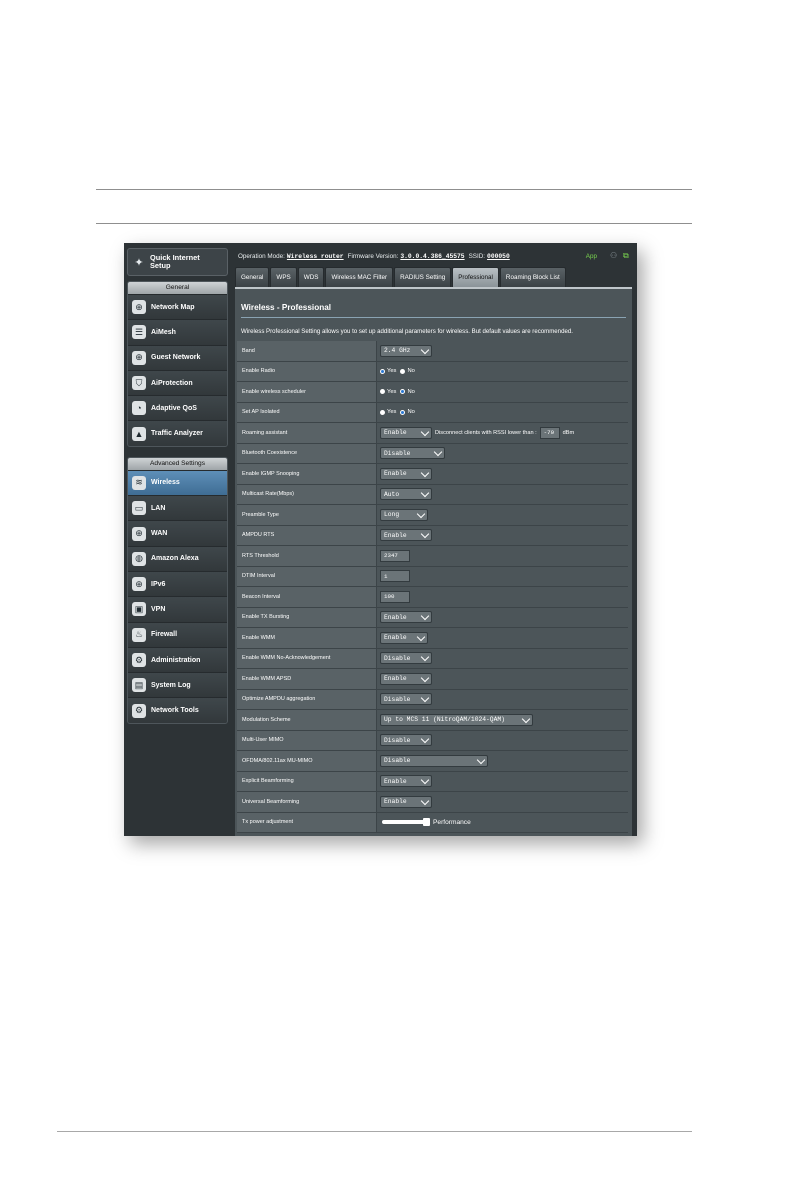  What do you see at coordinates (406, 699) in the screenshot?
I see `optimize-ampdu-aggregation-select: Disable` at bounding box center [406, 699].